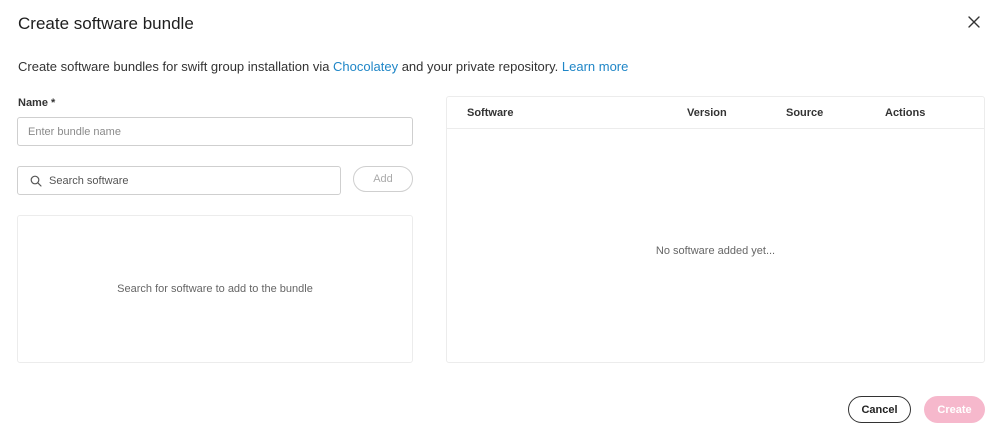 The width and height of the screenshot is (997, 435). I want to click on add-button: Add, so click(383, 179).